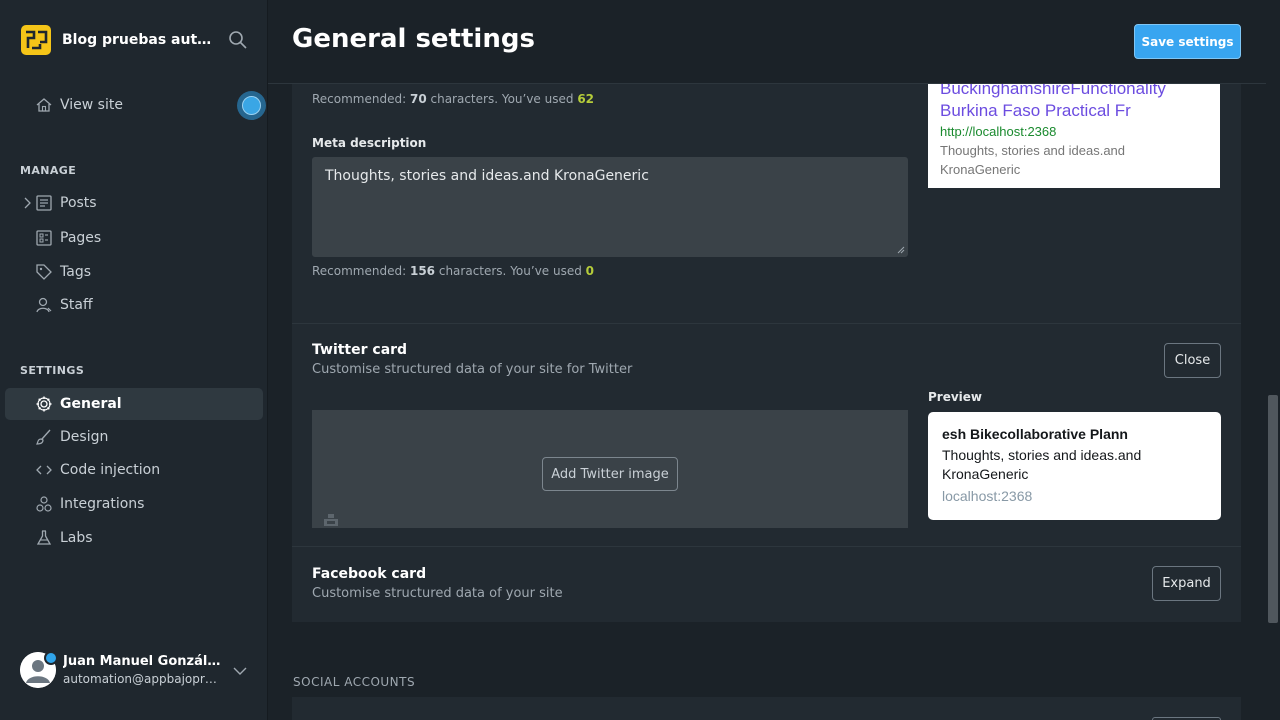 The image size is (1280, 720). Describe the element at coordinates (134, 305) in the screenshot. I see `sidebar-item-staff: Staff` at that location.